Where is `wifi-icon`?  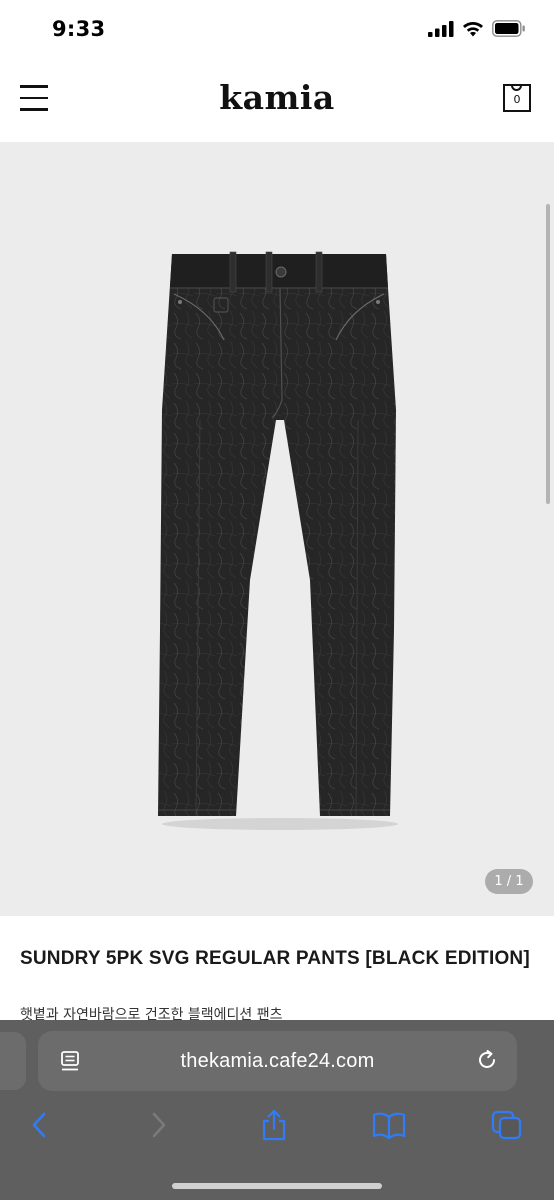 wifi-icon is located at coordinates (473, 28).